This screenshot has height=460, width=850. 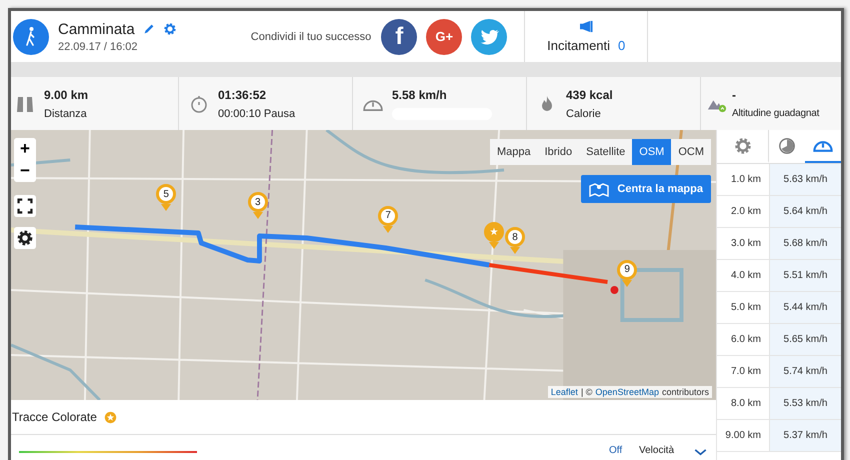 What do you see at coordinates (805, 275) in the screenshot?
I see `split-speed: 5.51 km/h` at bounding box center [805, 275].